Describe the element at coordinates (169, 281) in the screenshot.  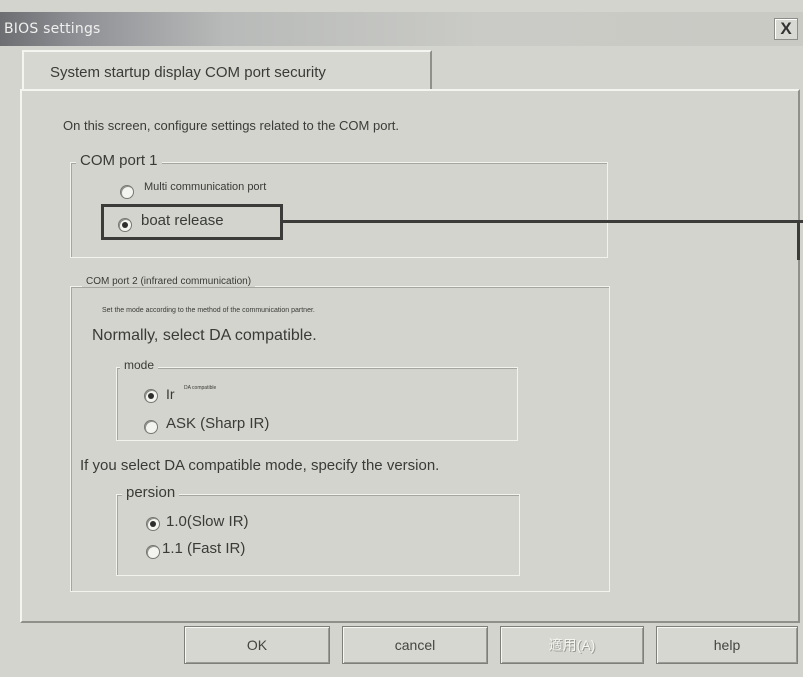
I see `com-port-2-title: COM port 2 (infrared communication)` at that location.